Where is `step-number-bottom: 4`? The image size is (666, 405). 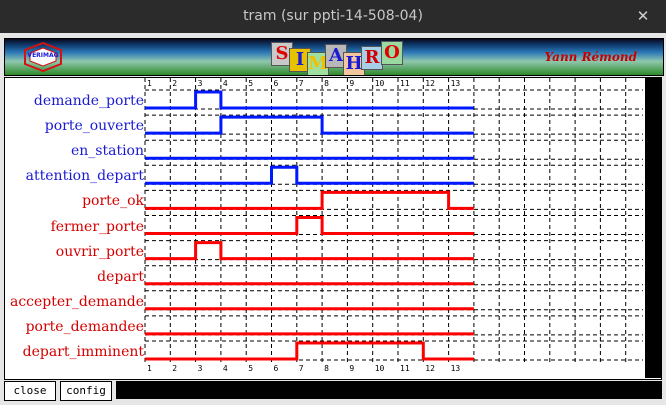
step-number-bottom: 4 is located at coordinates (225, 368).